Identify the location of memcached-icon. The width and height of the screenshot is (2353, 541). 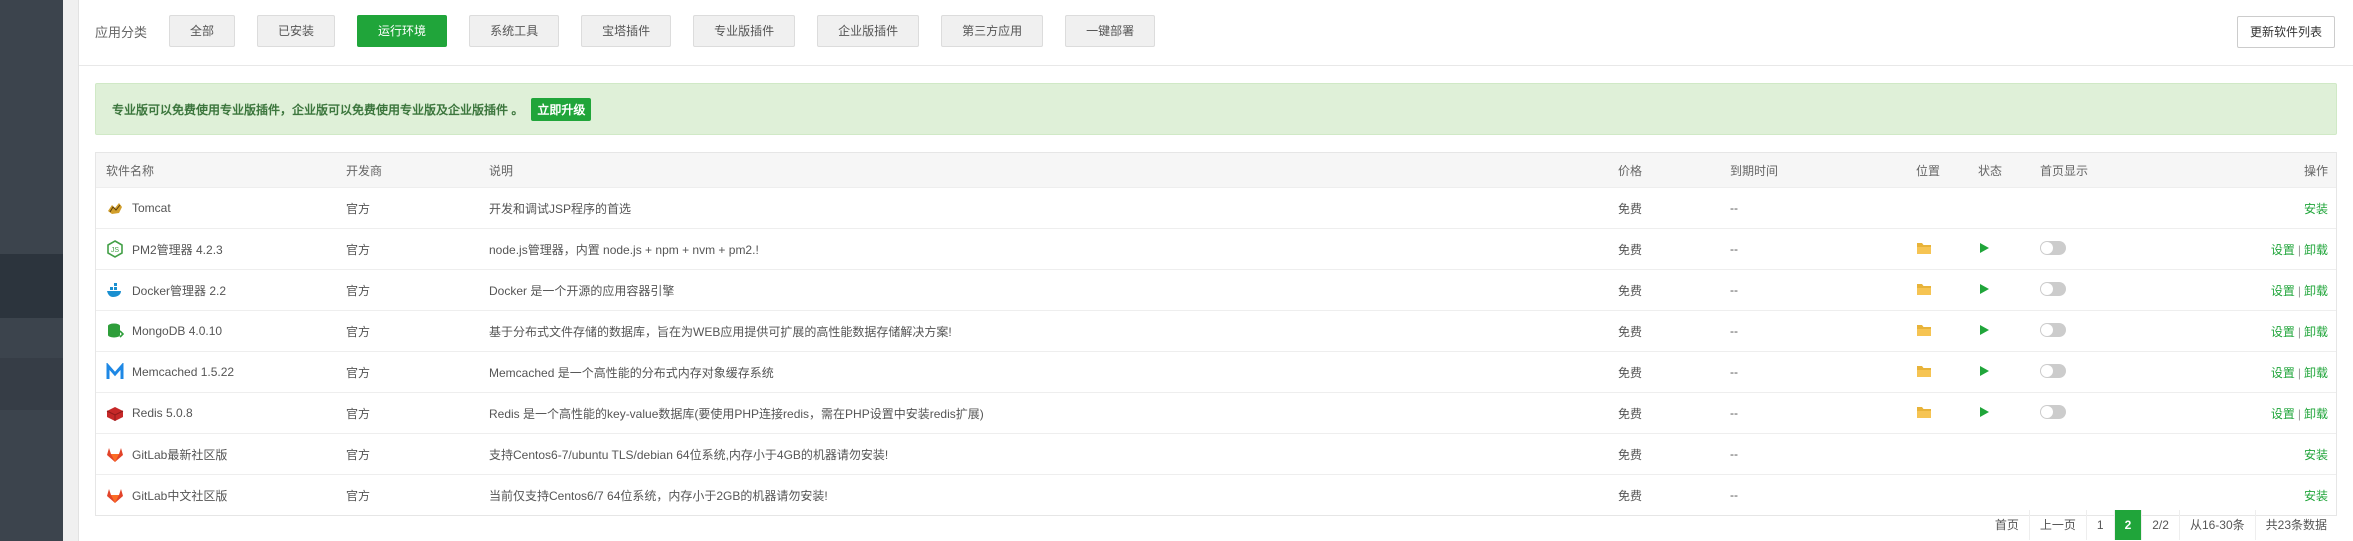
(115, 372).